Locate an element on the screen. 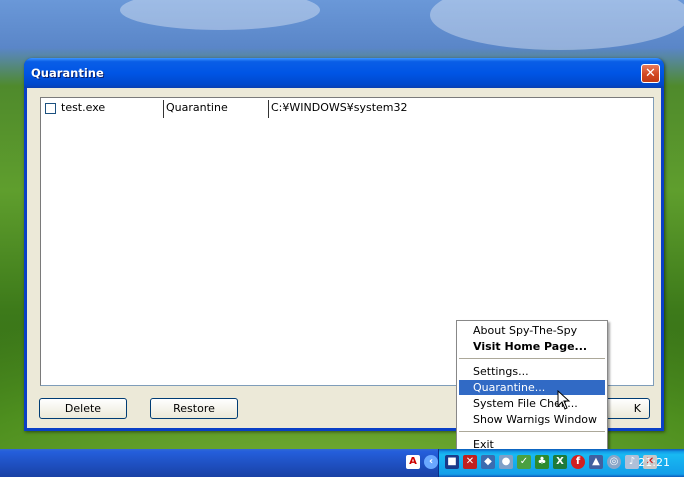 The height and width of the screenshot is (477, 684). title-bar: Quarantine ✕ is located at coordinates (344, 73).